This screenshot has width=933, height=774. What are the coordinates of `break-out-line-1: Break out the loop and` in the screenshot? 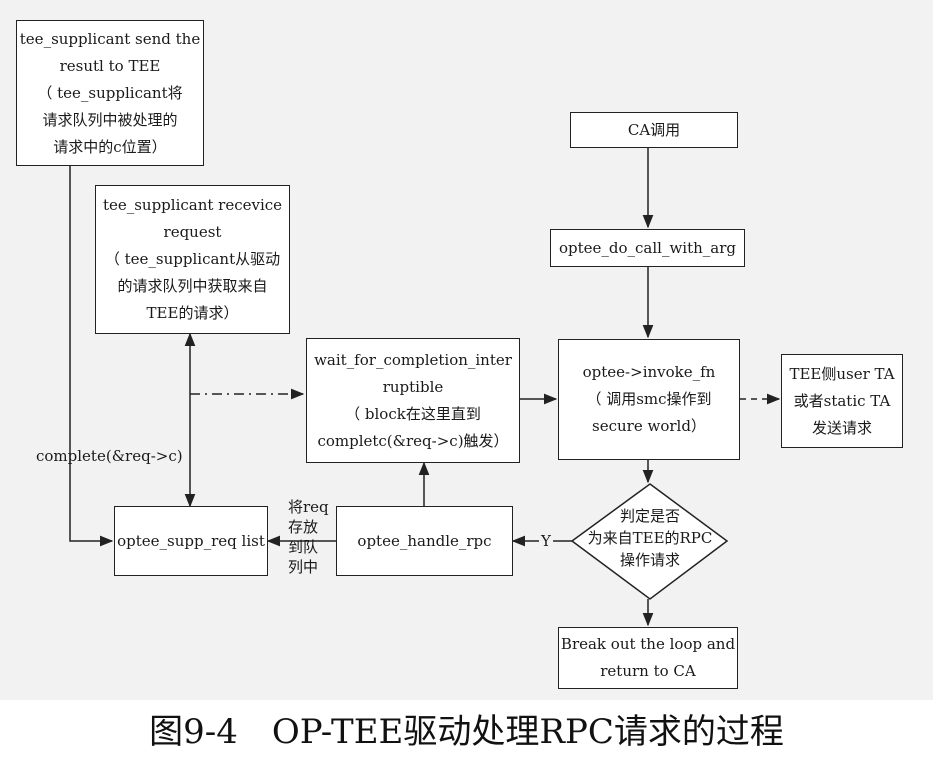 It's located at (648, 644).